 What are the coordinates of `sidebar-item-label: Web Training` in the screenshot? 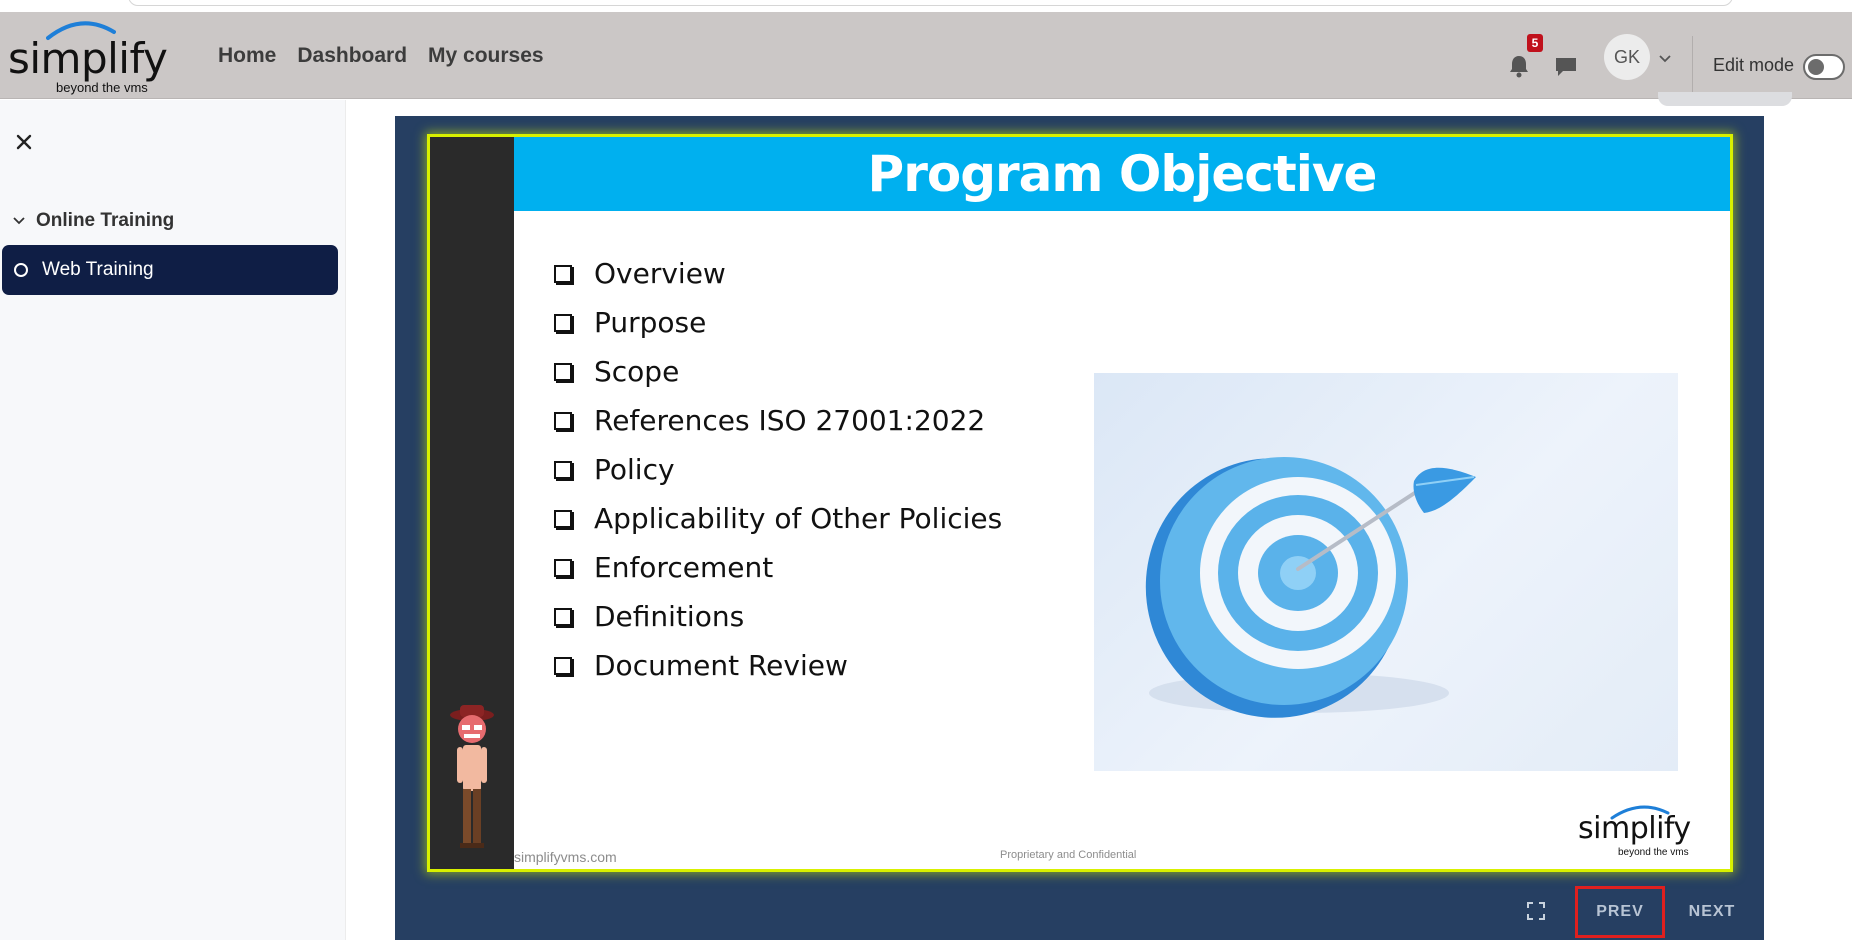 It's located at (98, 269).